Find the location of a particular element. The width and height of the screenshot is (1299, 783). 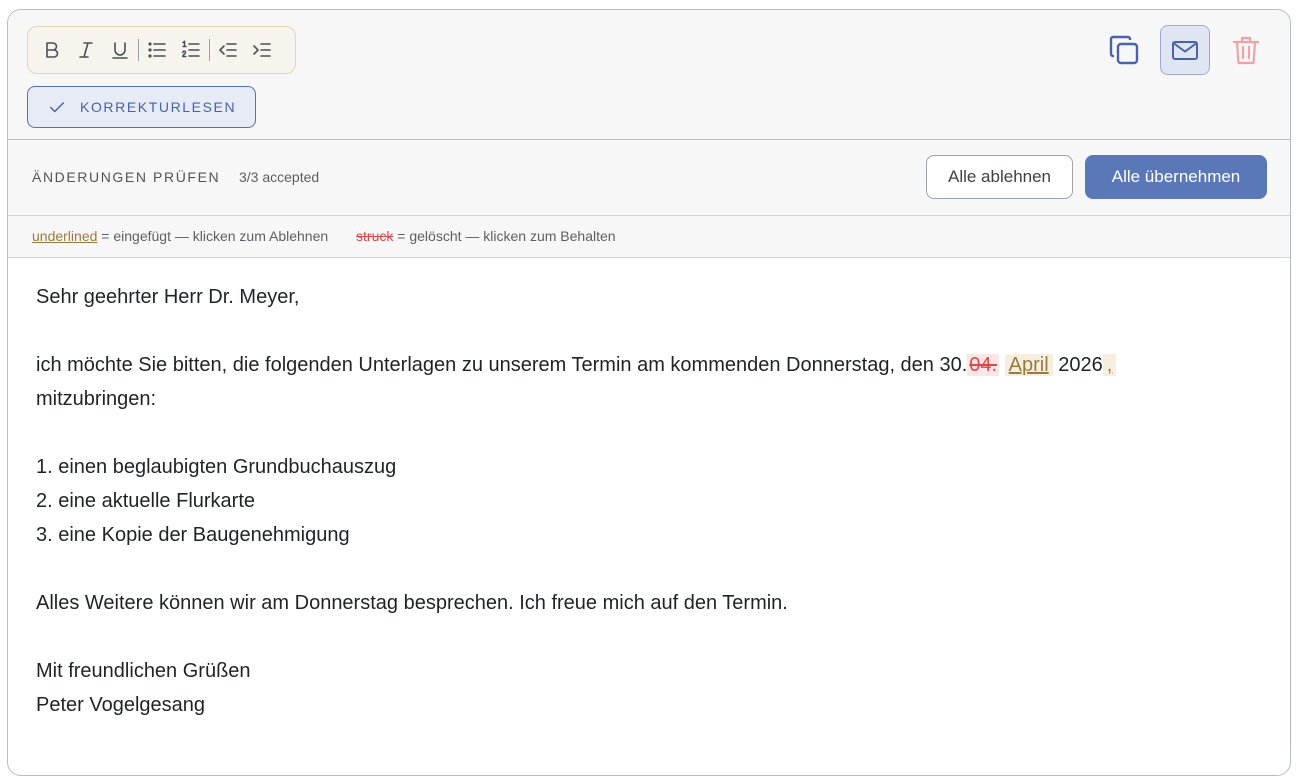

underline-button is located at coordinates (120, 50).